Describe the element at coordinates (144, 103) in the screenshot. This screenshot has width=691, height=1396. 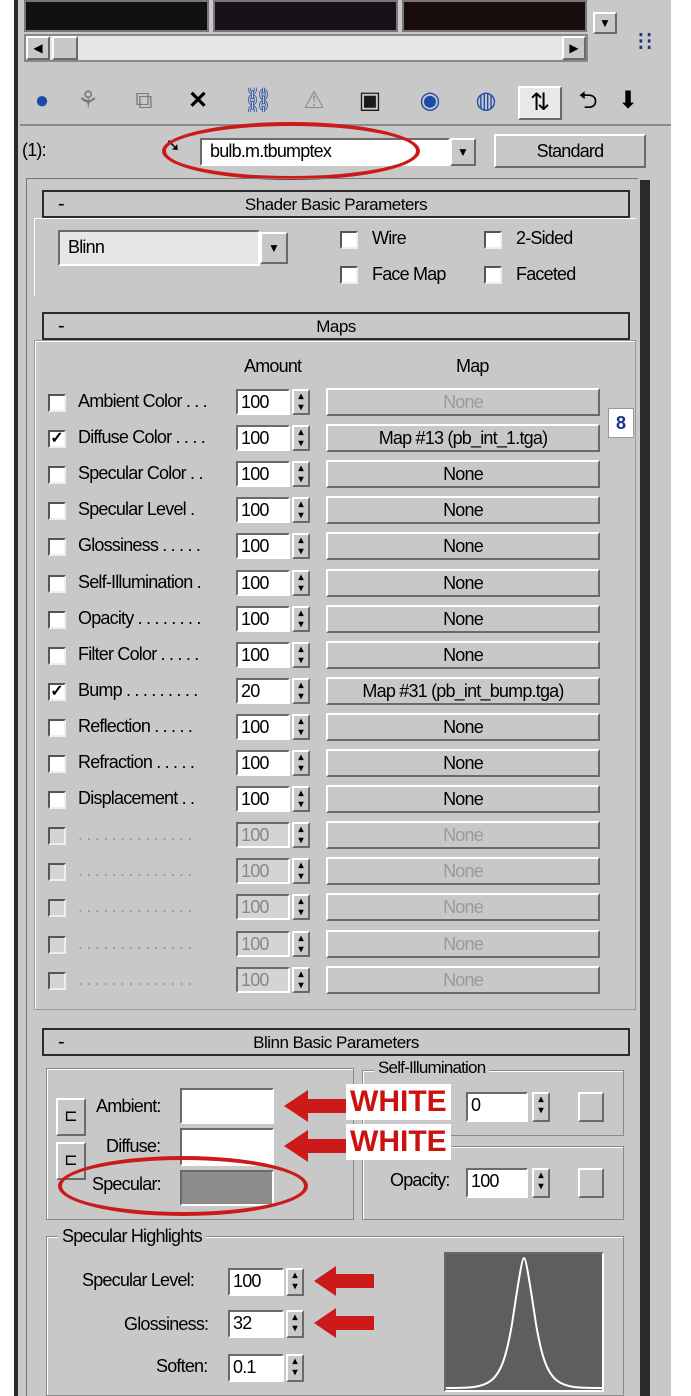
I see `assign-to-selection-icon: ⧉` at that location.